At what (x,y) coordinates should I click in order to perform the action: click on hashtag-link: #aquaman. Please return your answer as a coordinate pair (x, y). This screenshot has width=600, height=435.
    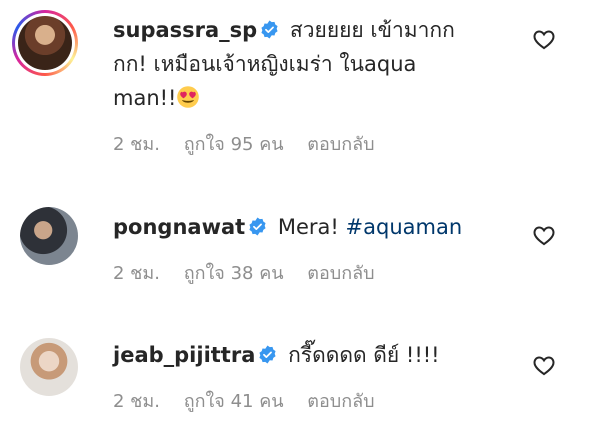
    Looking at the image, I should click on (404, 227).